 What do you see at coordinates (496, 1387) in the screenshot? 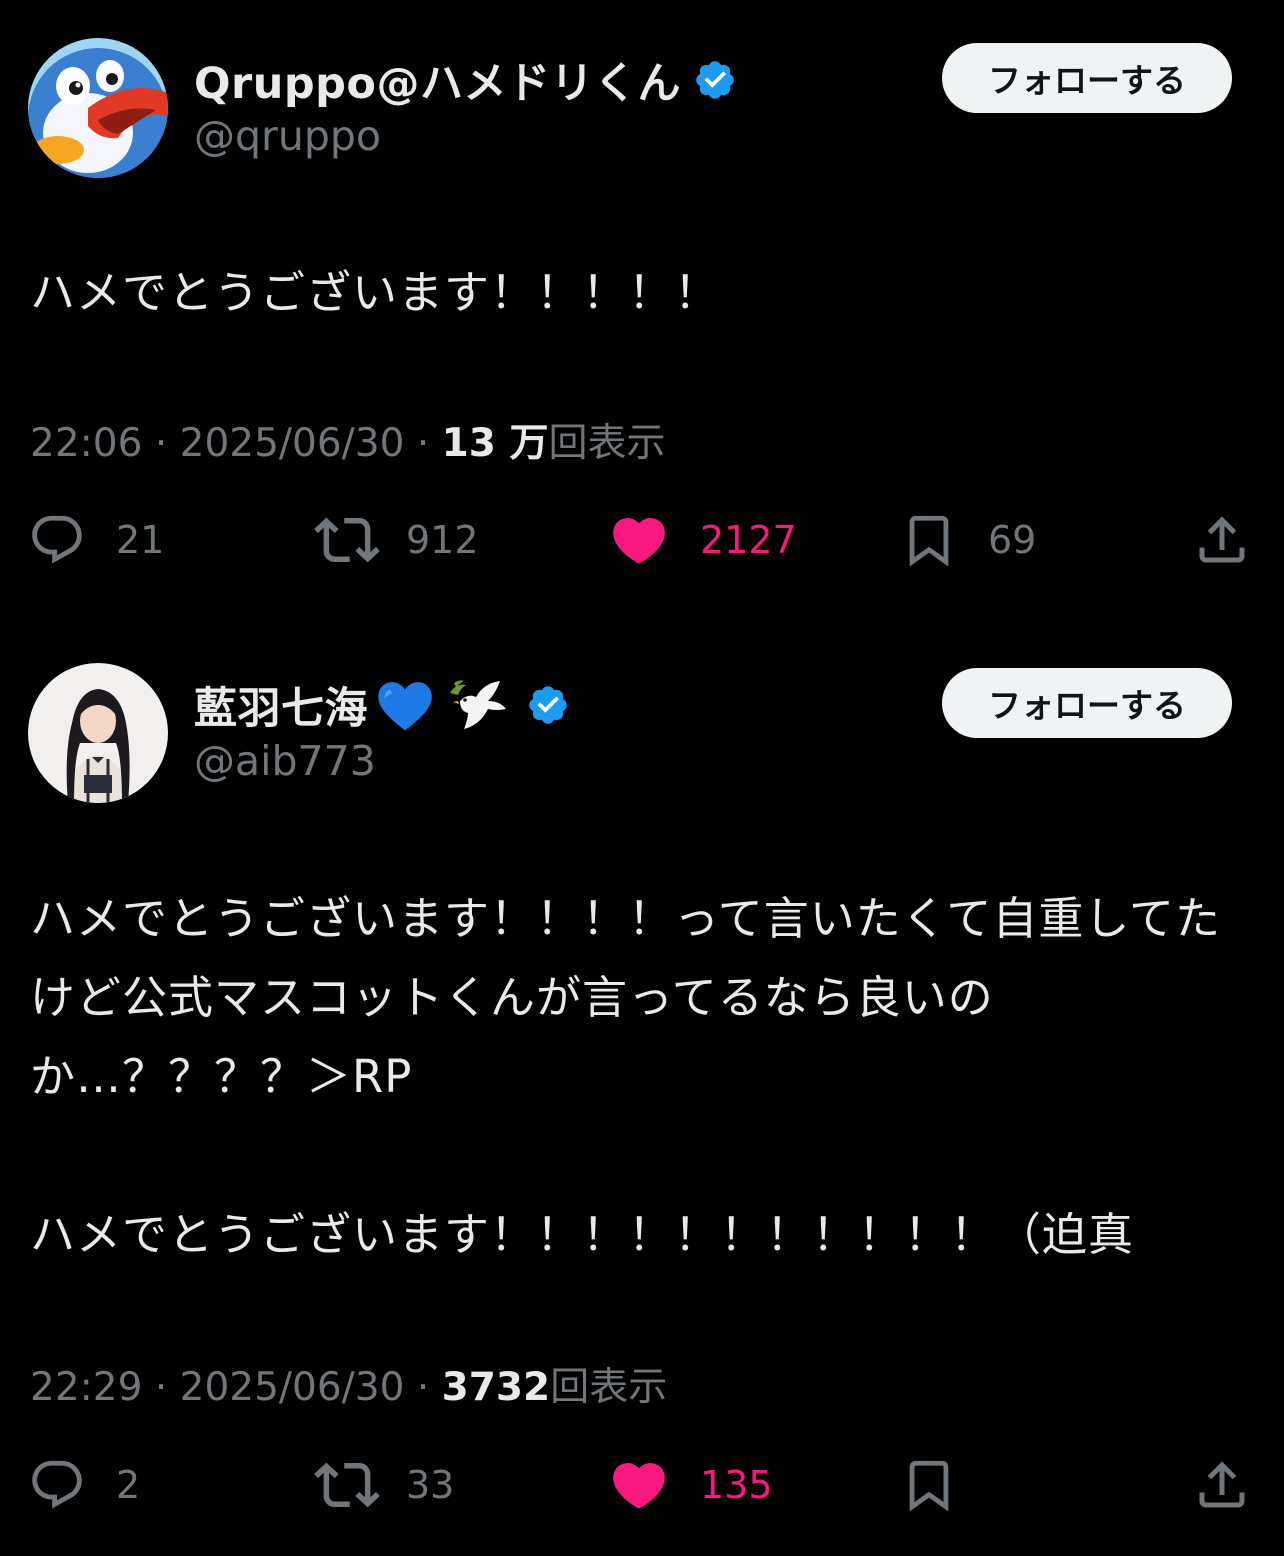
I see `views-count: 3732` at bounding box center [496, 1387].